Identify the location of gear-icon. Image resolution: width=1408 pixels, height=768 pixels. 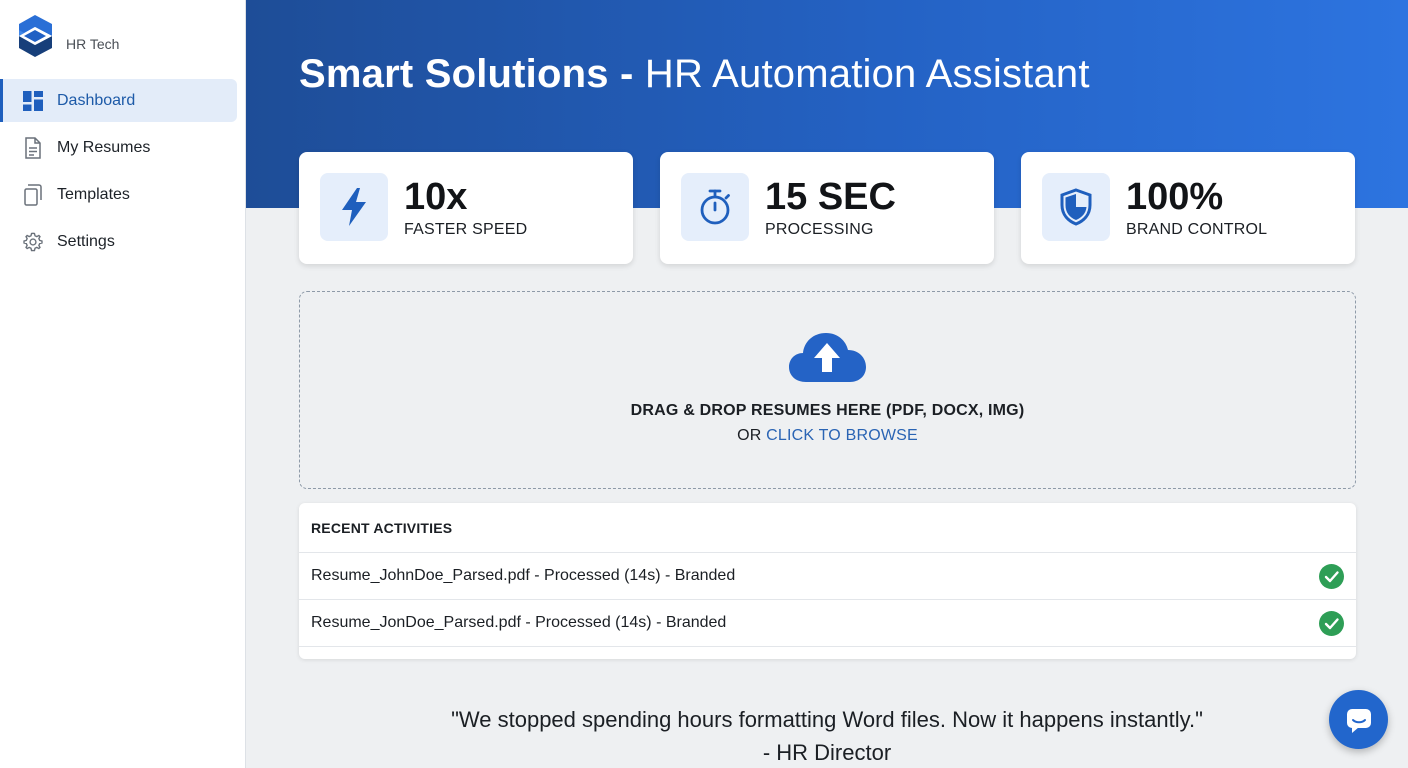
(33, 242).